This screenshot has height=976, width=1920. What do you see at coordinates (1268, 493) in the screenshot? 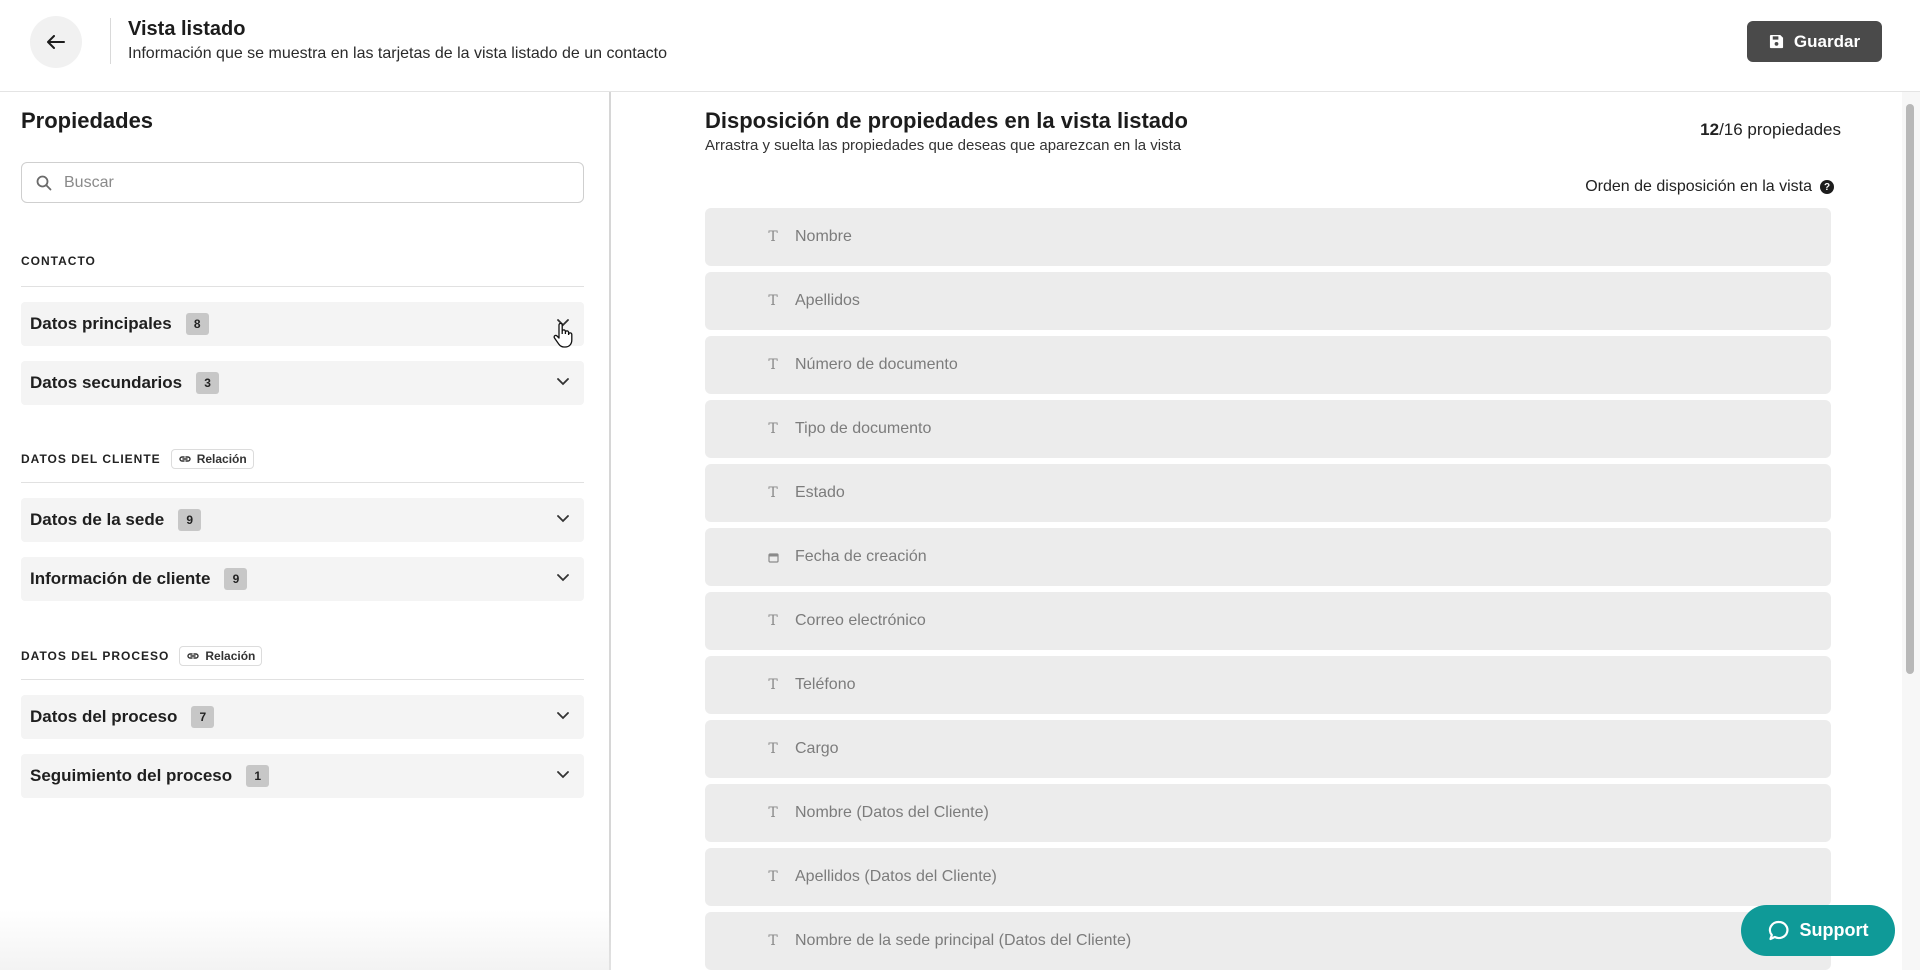
I see `property-row-estado: T Estado` at bounding box center [1268, 493].